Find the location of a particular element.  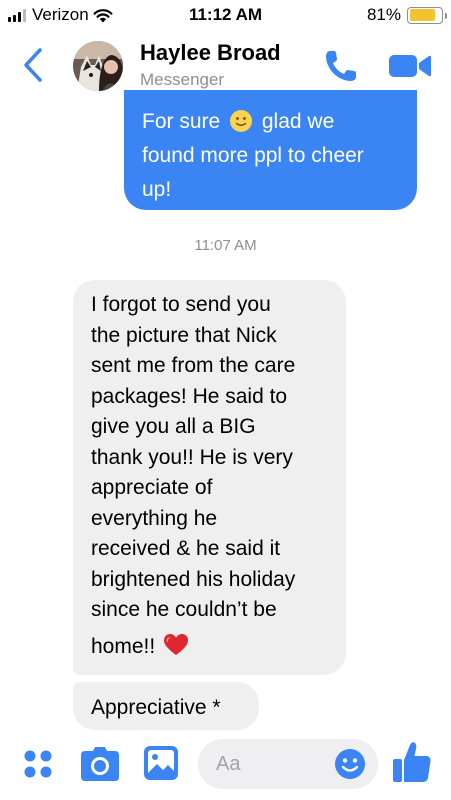

emoji-button is located at coordinates (350, 764).